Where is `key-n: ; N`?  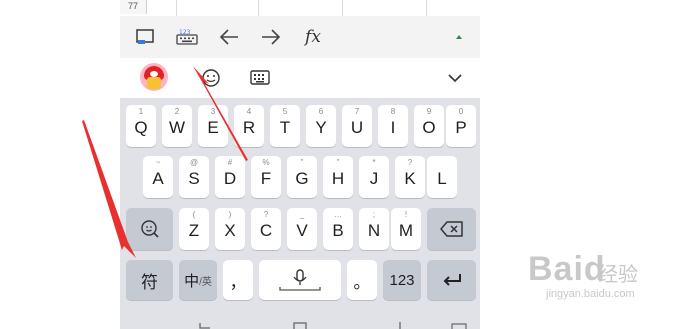 key-n: ; N is located at coordinates (374, 229).